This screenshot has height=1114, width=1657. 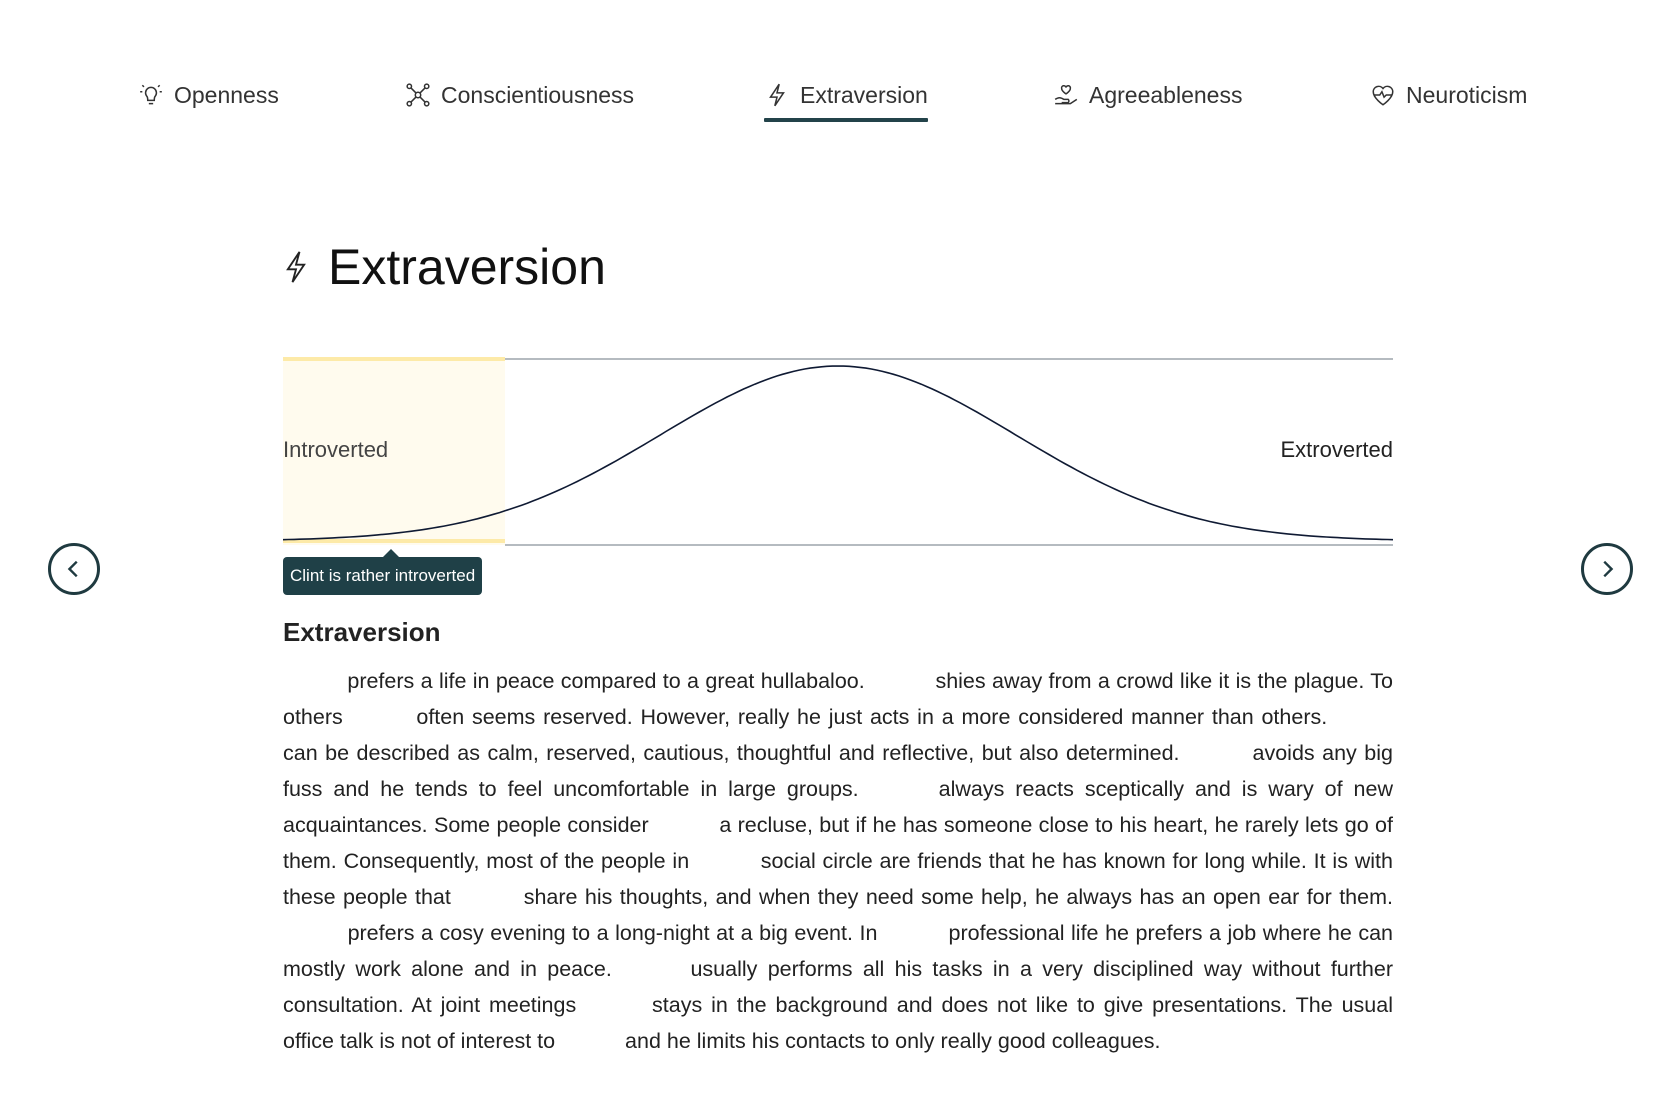 I want to click on tab-conscientiousness: Conscientiousness, so click(x=519, y=95).